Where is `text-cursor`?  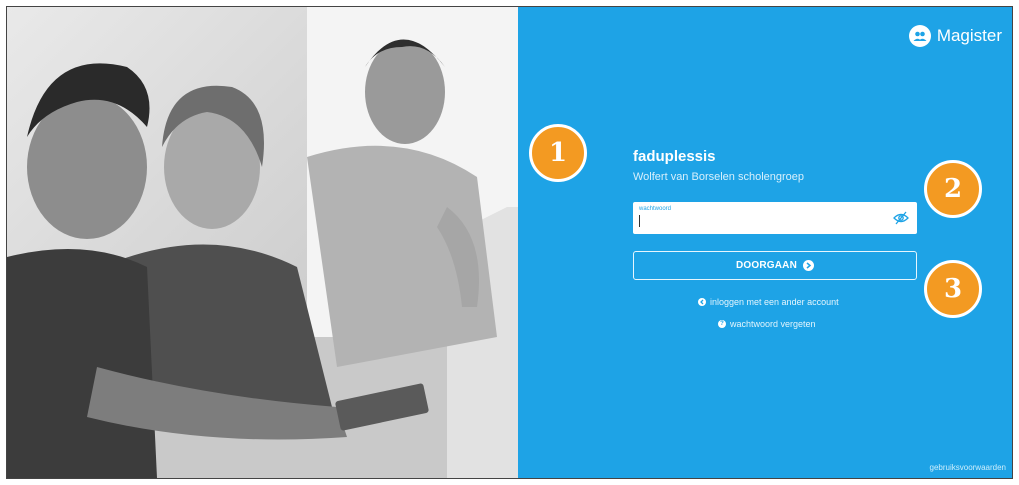
text-cursor is located at coordinates (639, 221).